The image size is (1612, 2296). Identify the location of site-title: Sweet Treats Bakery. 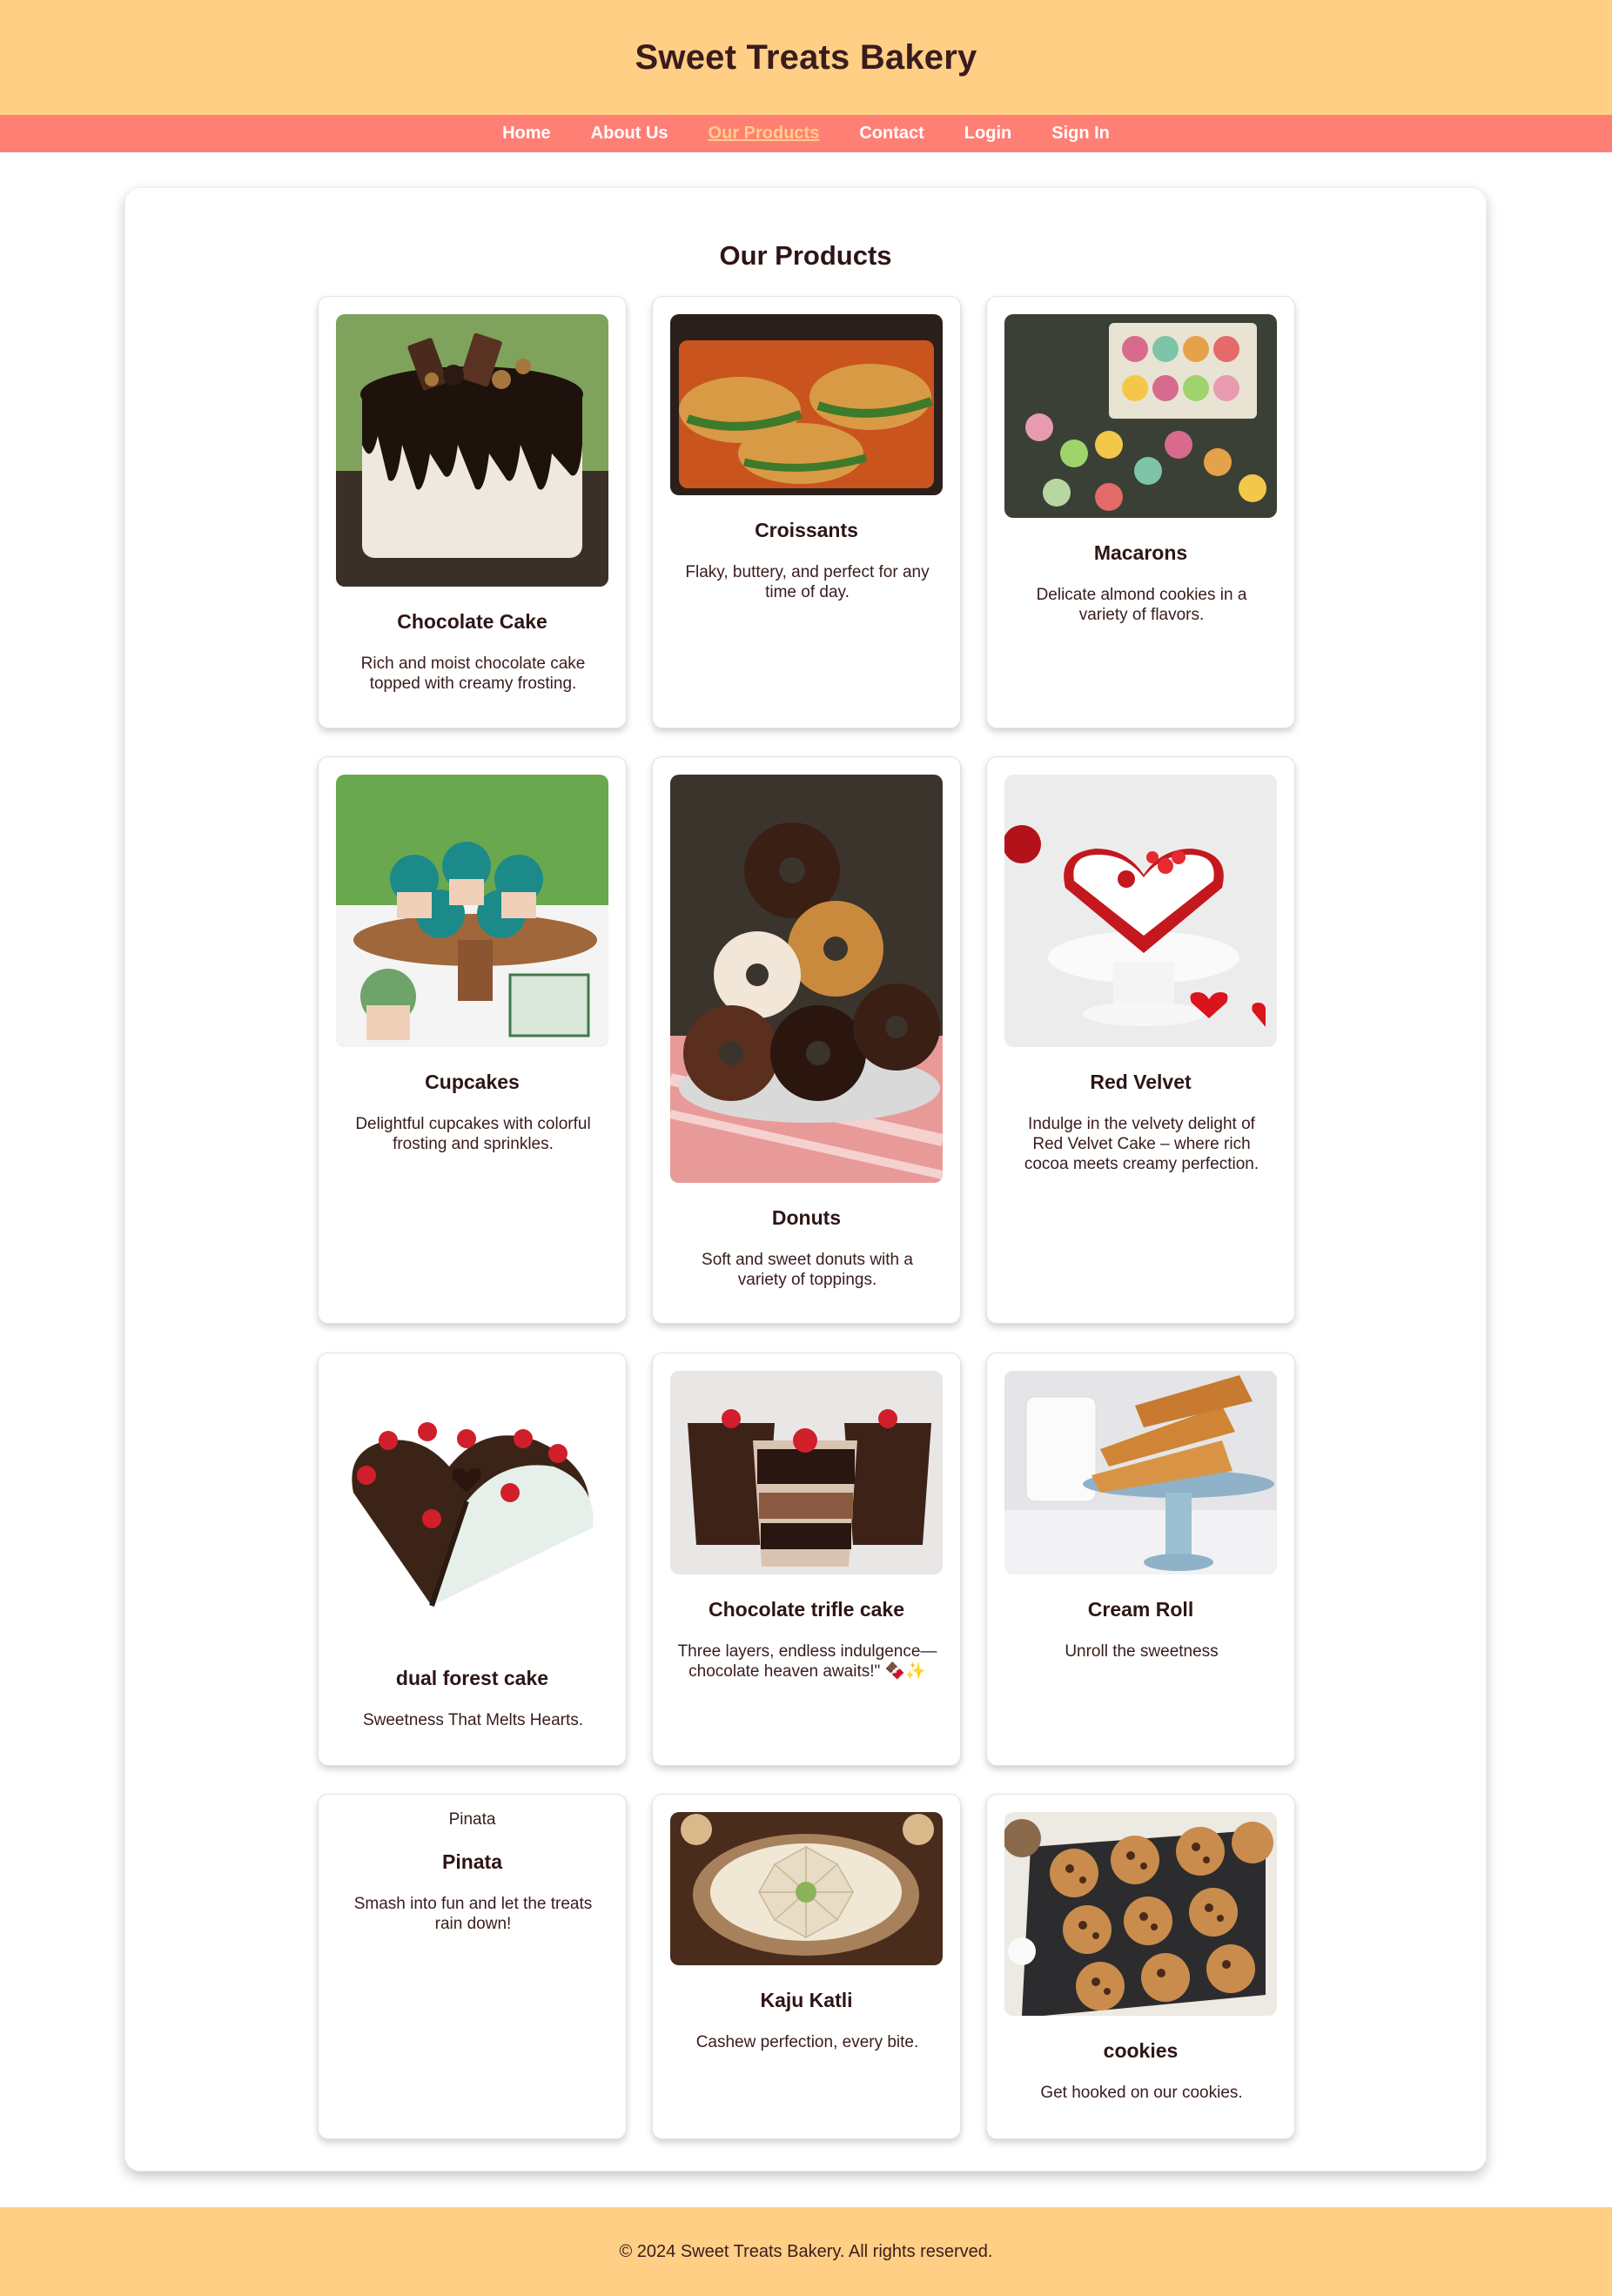
(806, 57).